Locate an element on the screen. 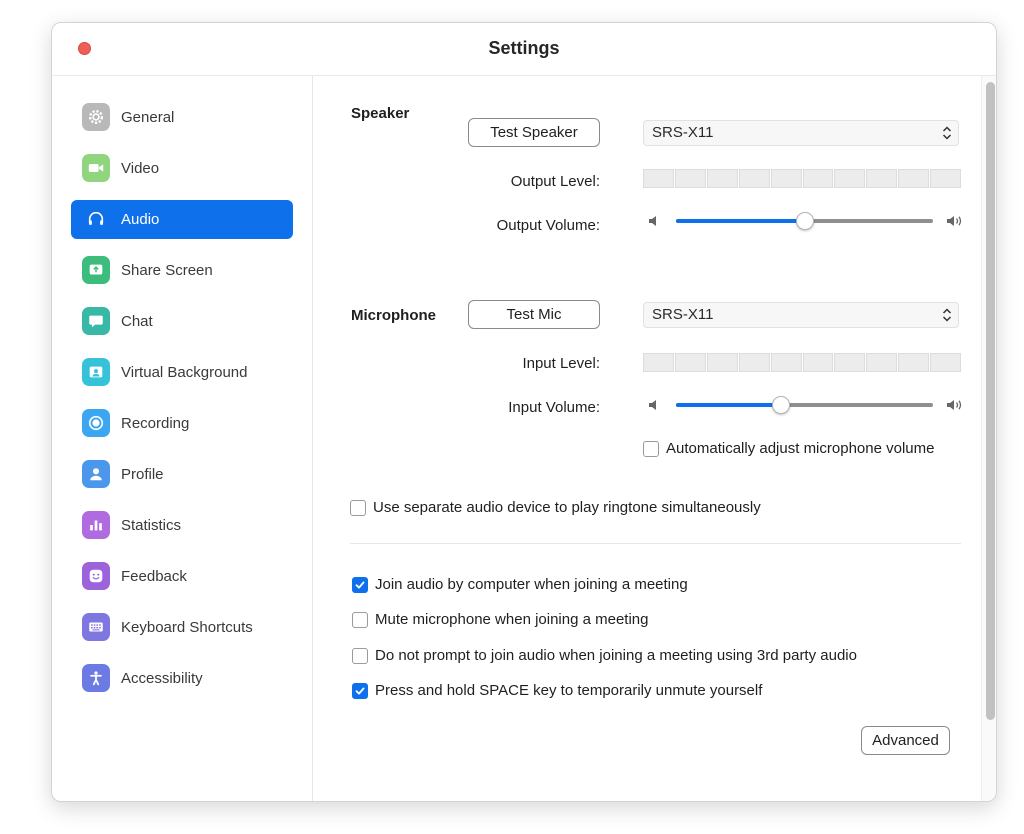 The image size is (1024, 834). sidebar-item-label: Feedback is located at coordinates (154, 576).